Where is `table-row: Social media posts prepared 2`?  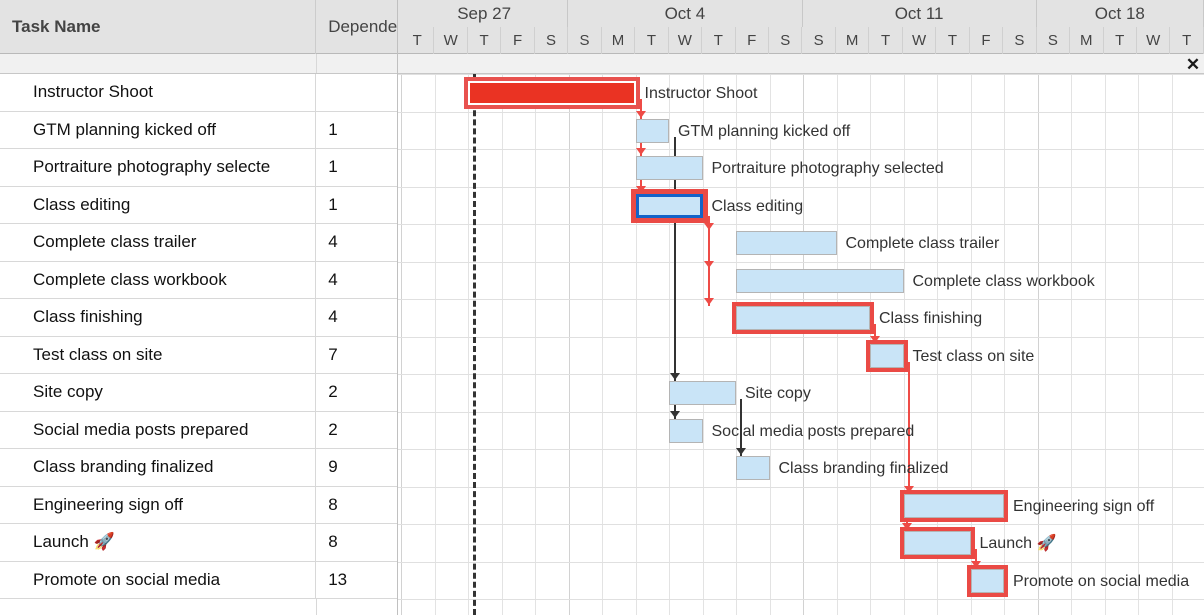
table-row: Social media posts prepared 2 is located at coordinates (198, 430).